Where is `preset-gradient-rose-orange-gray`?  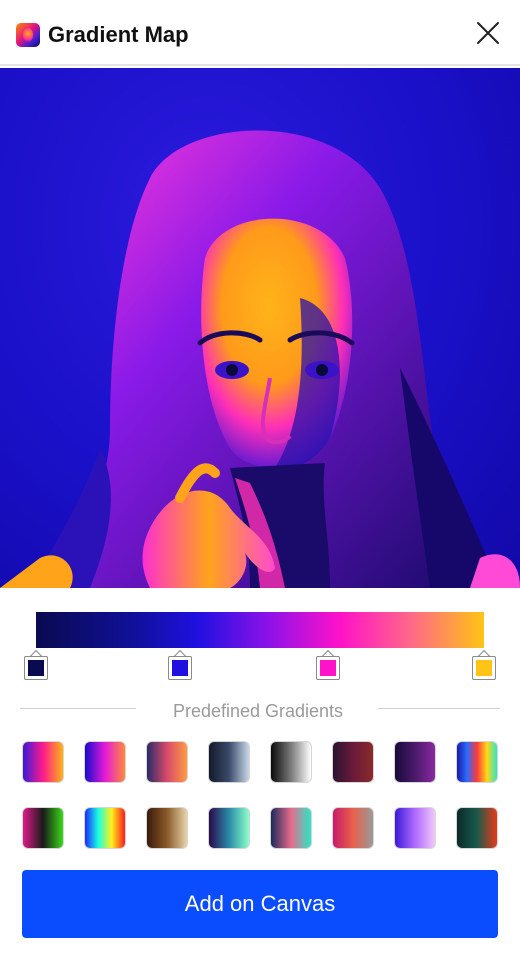
preset-gradient-rose-orange-gray is located at coordinates (353, 828).